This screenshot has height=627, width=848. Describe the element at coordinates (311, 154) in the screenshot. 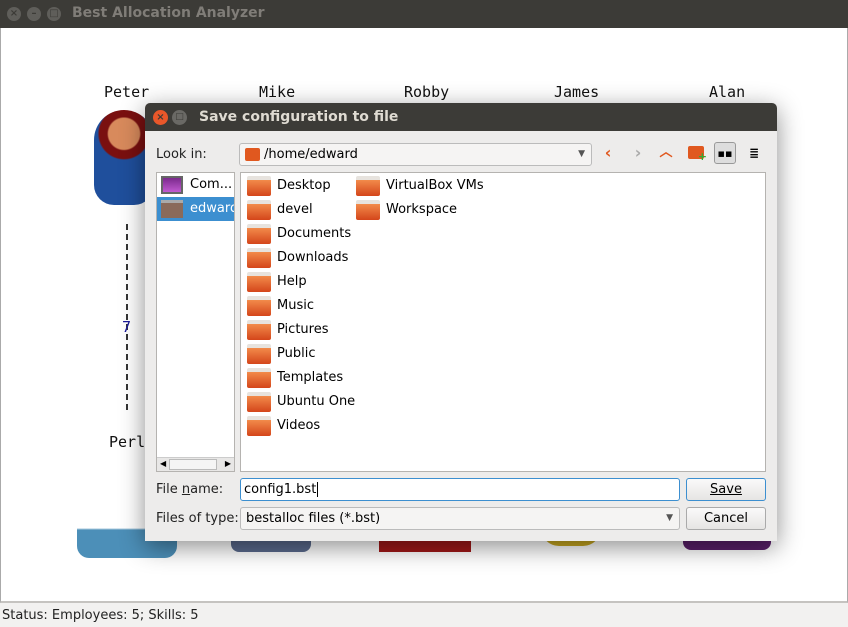

I see `look-in-value: /home/edward` at that location.